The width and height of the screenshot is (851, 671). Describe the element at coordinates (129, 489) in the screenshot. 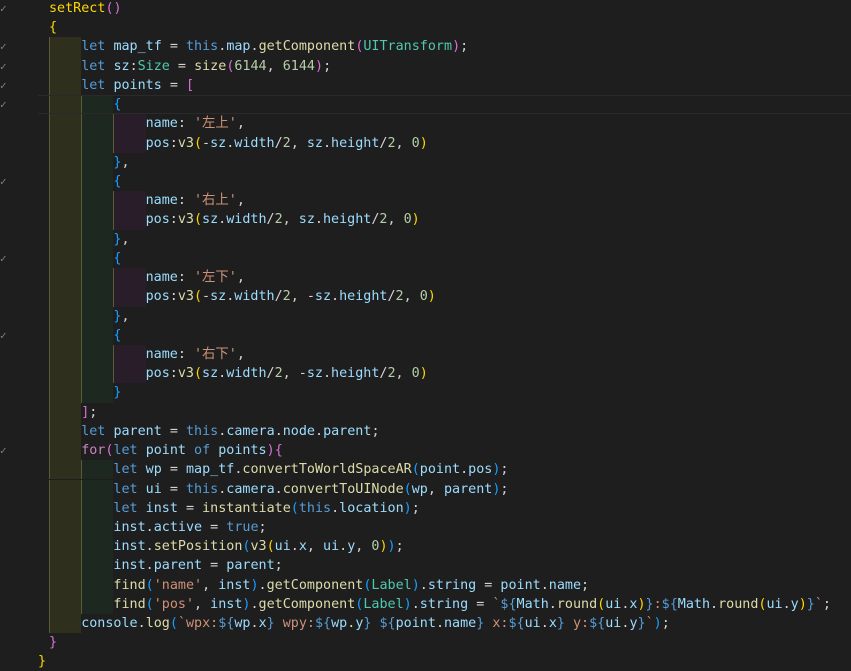

I see `code-token: let` at that location.